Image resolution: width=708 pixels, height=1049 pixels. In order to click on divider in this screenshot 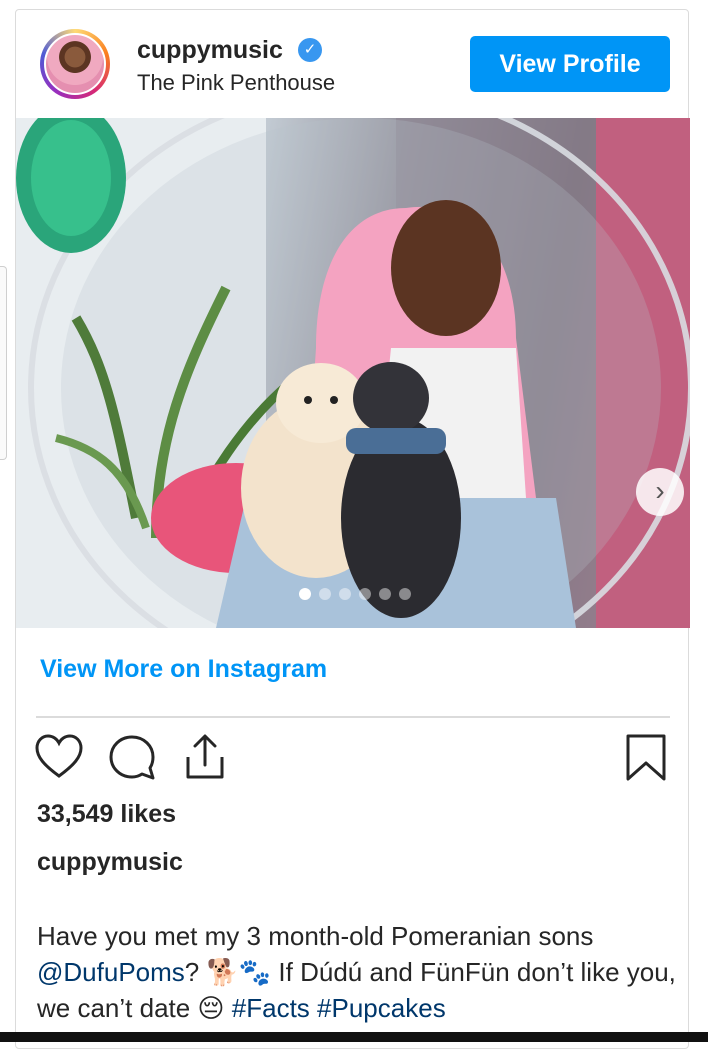, I will do `click(353, 717)`.